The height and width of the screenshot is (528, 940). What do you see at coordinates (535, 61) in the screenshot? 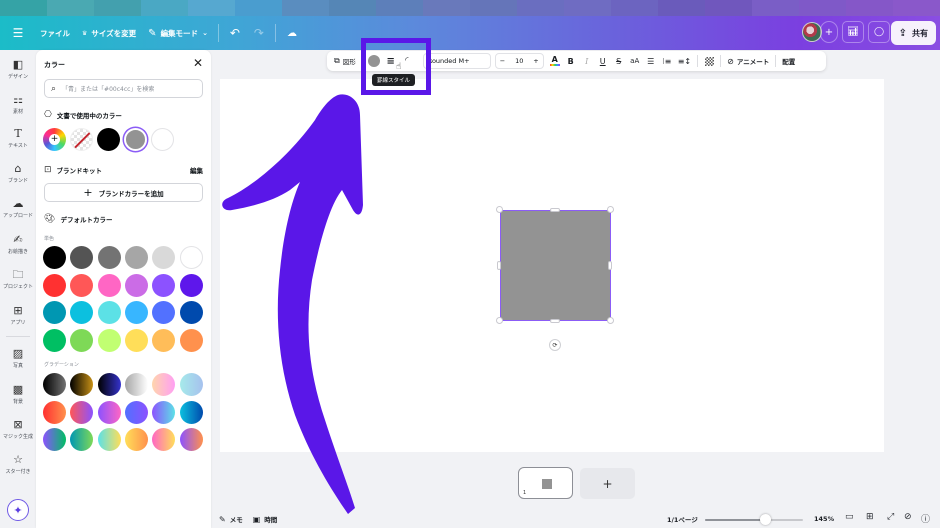
I see `increase-font-size-button: +` at bounding box center [535, 61].